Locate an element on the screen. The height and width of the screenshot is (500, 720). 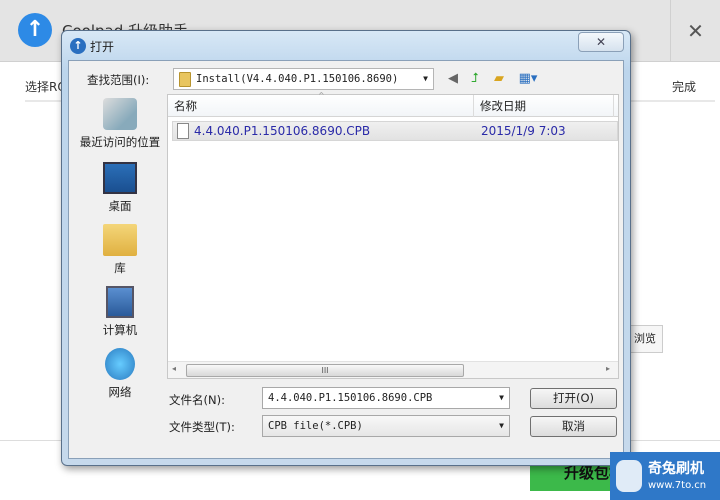
dialog-app-icon: ↑ is located at coordinates (78, 46).